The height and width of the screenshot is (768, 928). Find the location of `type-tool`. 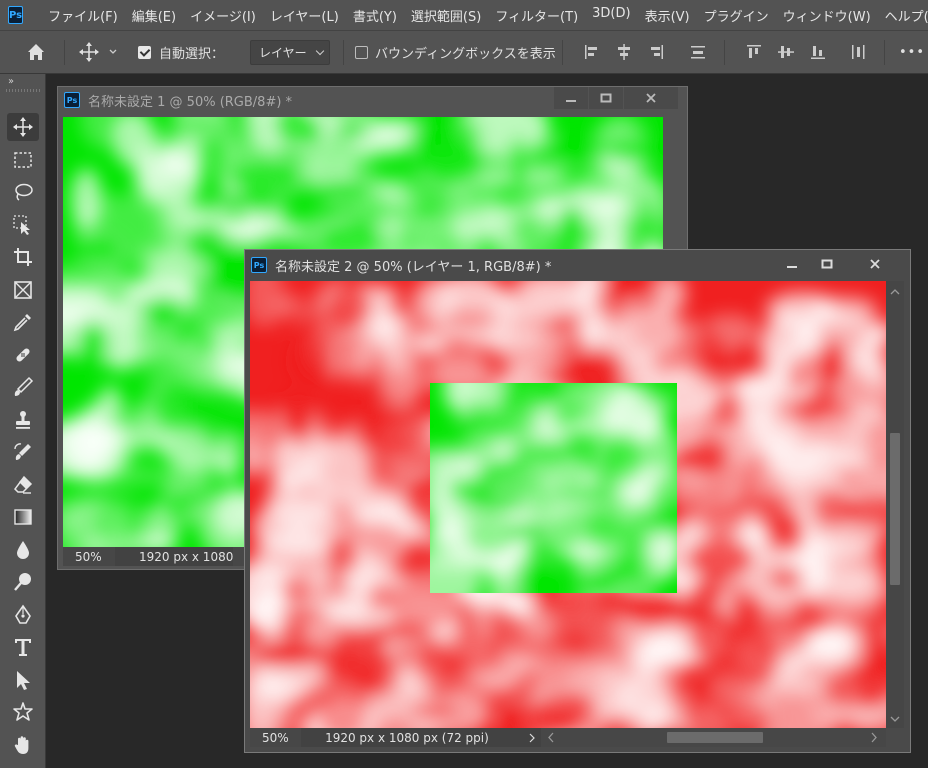

type-tool is located at coordinates (23, 647).